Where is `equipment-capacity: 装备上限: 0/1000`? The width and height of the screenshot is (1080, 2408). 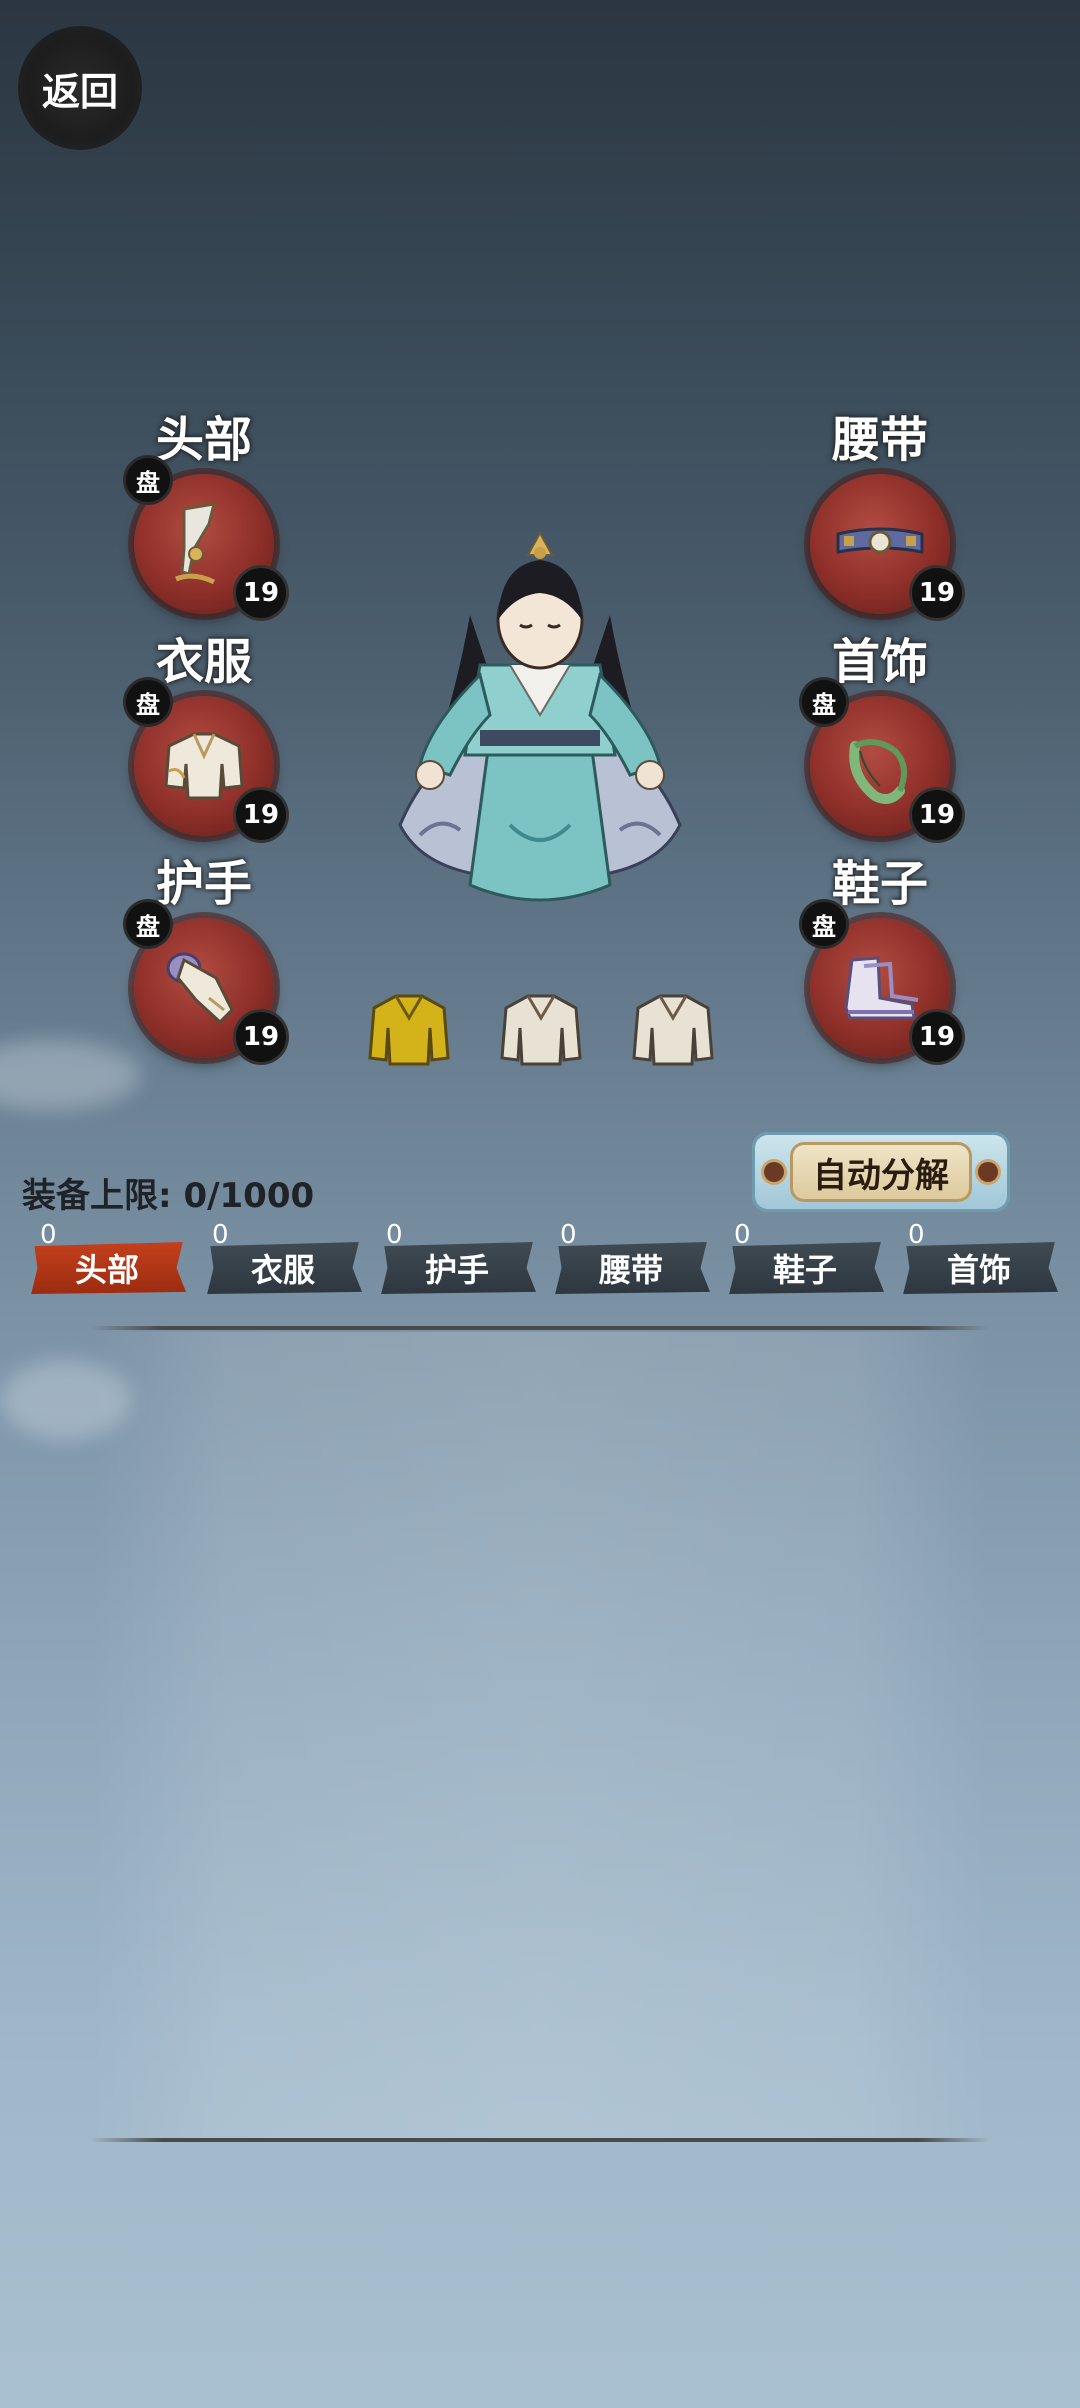 equipment-capacity: 装备上限: 0/1000 is located at coordinates (168, 1192).